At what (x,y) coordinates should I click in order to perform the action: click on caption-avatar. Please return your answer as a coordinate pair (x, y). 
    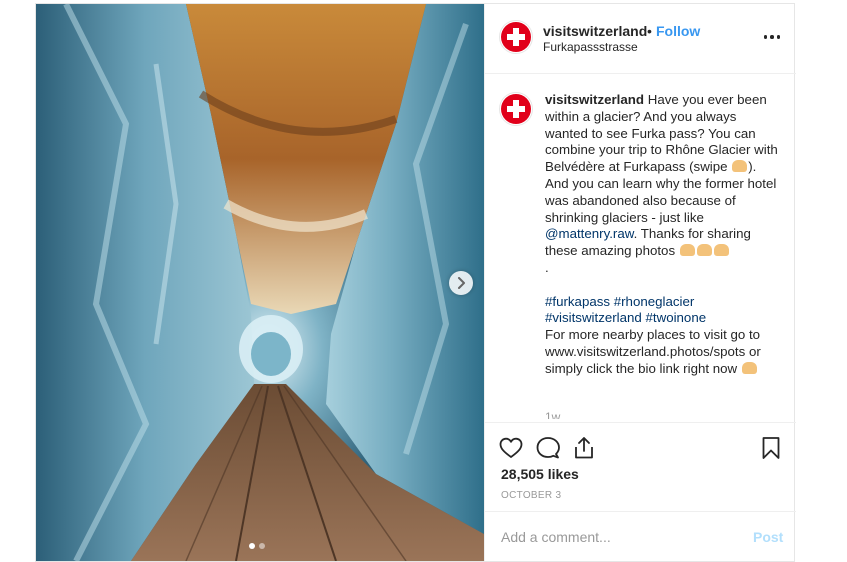
    Looking at the image, I should click on (516, 109).